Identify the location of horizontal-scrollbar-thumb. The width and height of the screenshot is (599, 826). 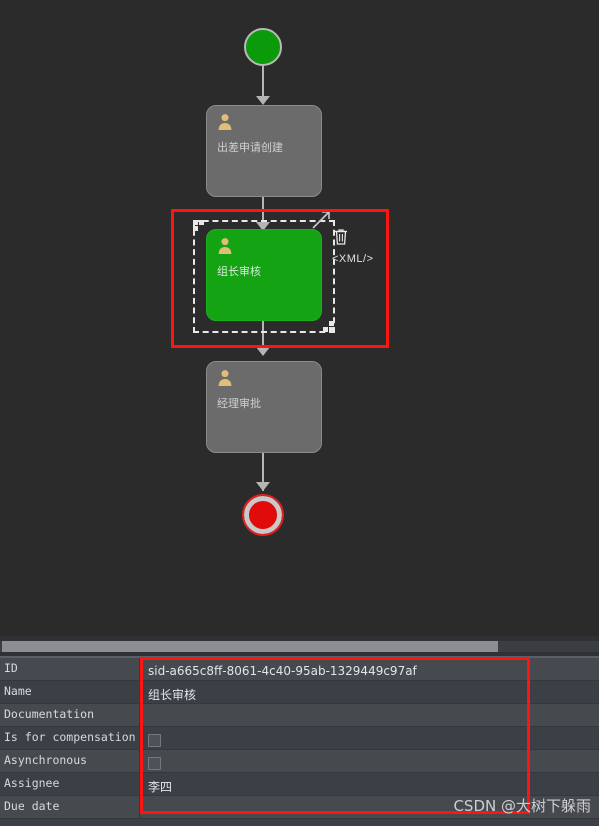
(250, 646).